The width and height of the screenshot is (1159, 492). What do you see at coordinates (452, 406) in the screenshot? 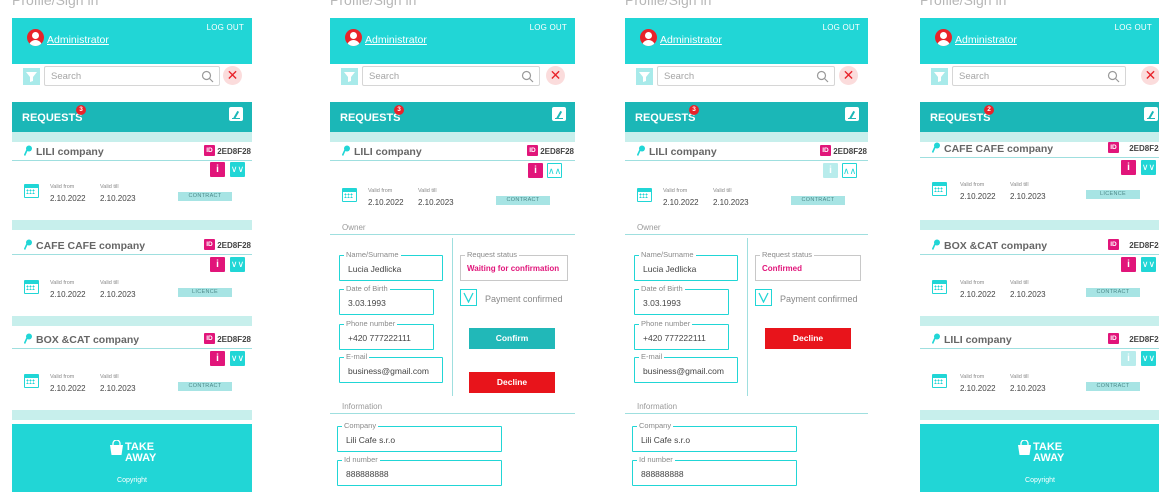
I see `information-section-label: Information` at bounding box center [452, 406].